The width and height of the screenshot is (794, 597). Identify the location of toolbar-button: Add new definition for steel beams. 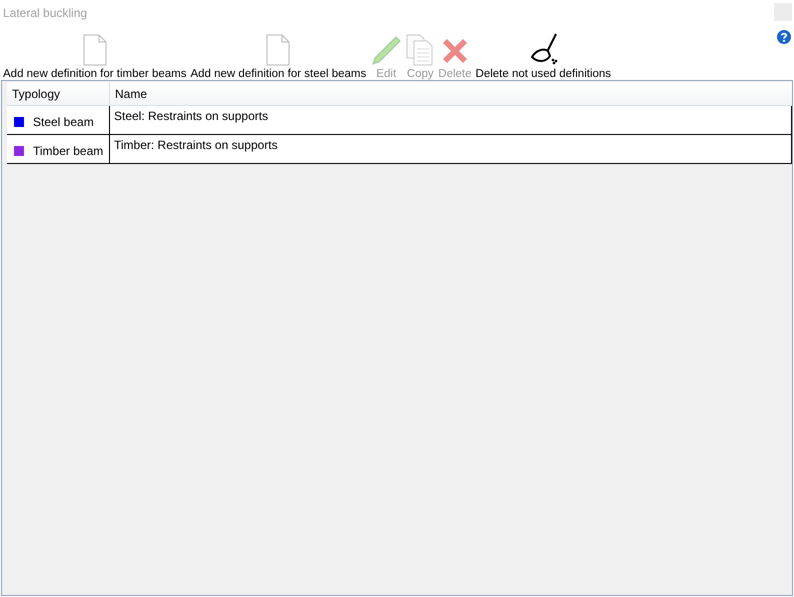
(278, 55).